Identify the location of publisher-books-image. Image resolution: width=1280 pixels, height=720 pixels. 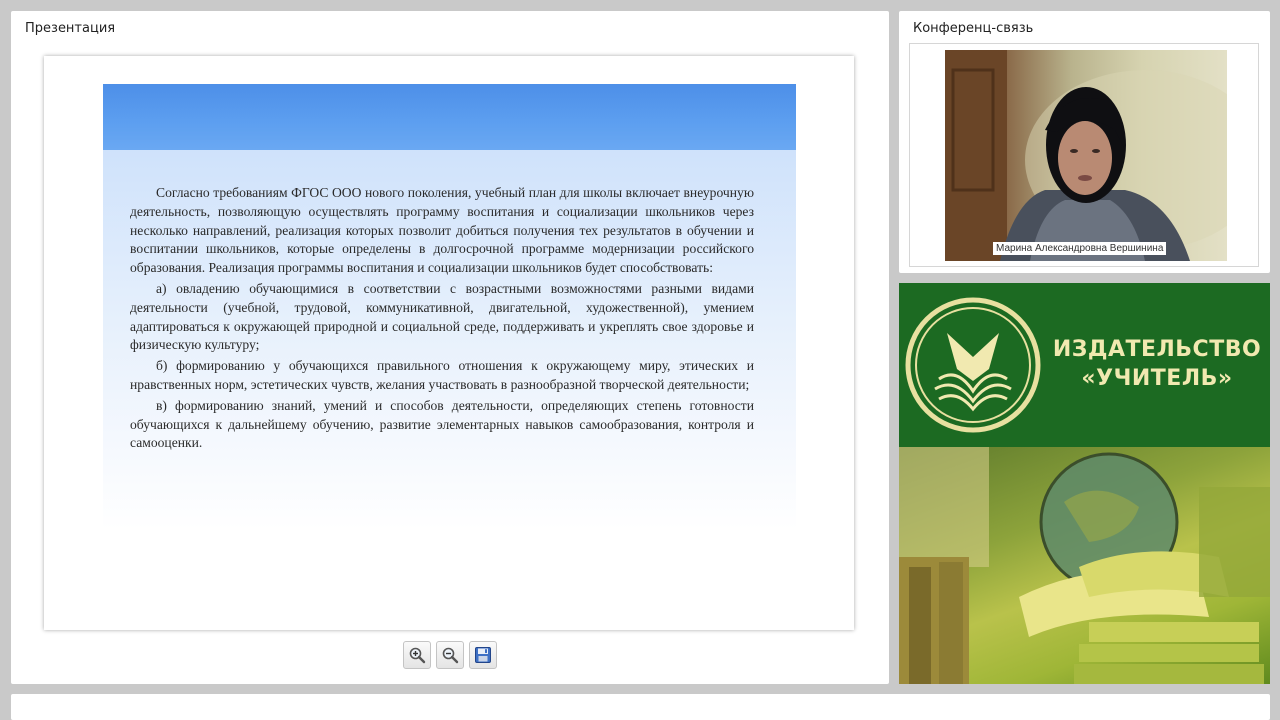
(1084, 565).